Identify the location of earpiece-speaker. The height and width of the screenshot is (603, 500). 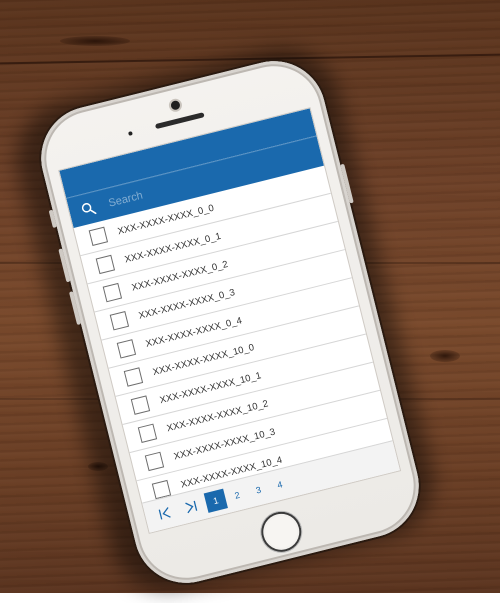
(180, 120).